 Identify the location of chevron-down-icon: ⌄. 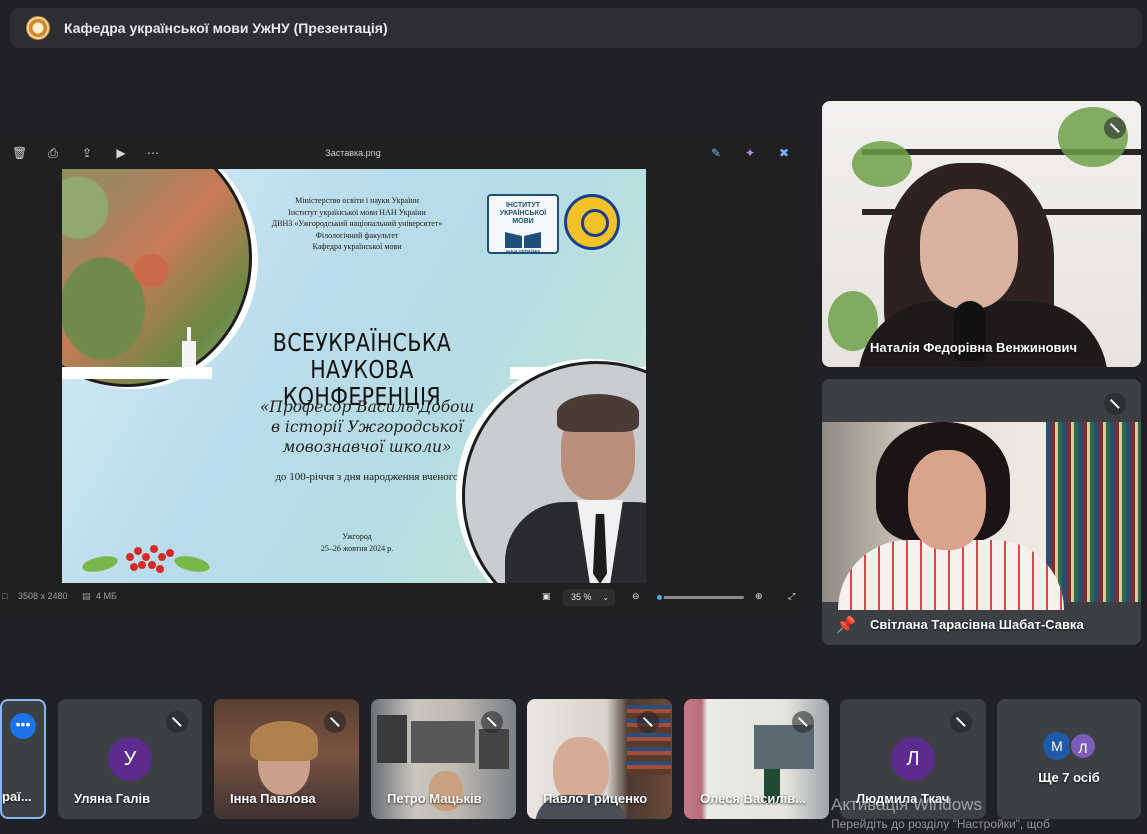
(605, 597).